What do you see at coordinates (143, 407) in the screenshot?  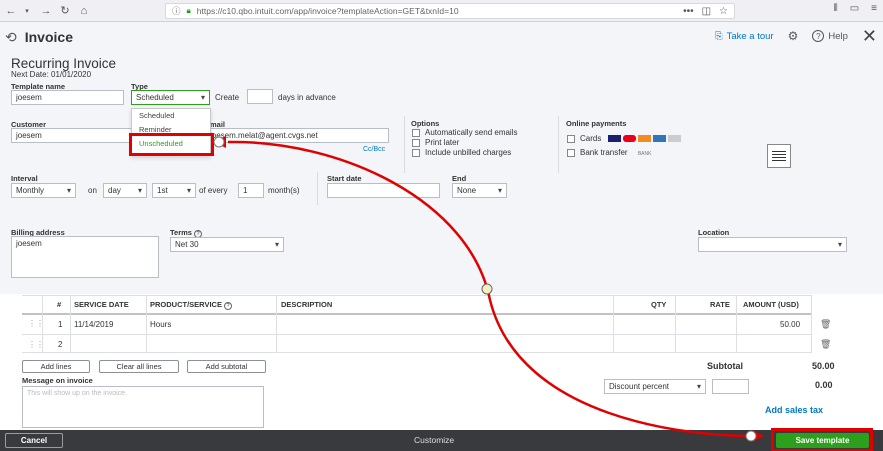 I see `message-input: This will show up on the invoice.` at bounding box center [143, 407].